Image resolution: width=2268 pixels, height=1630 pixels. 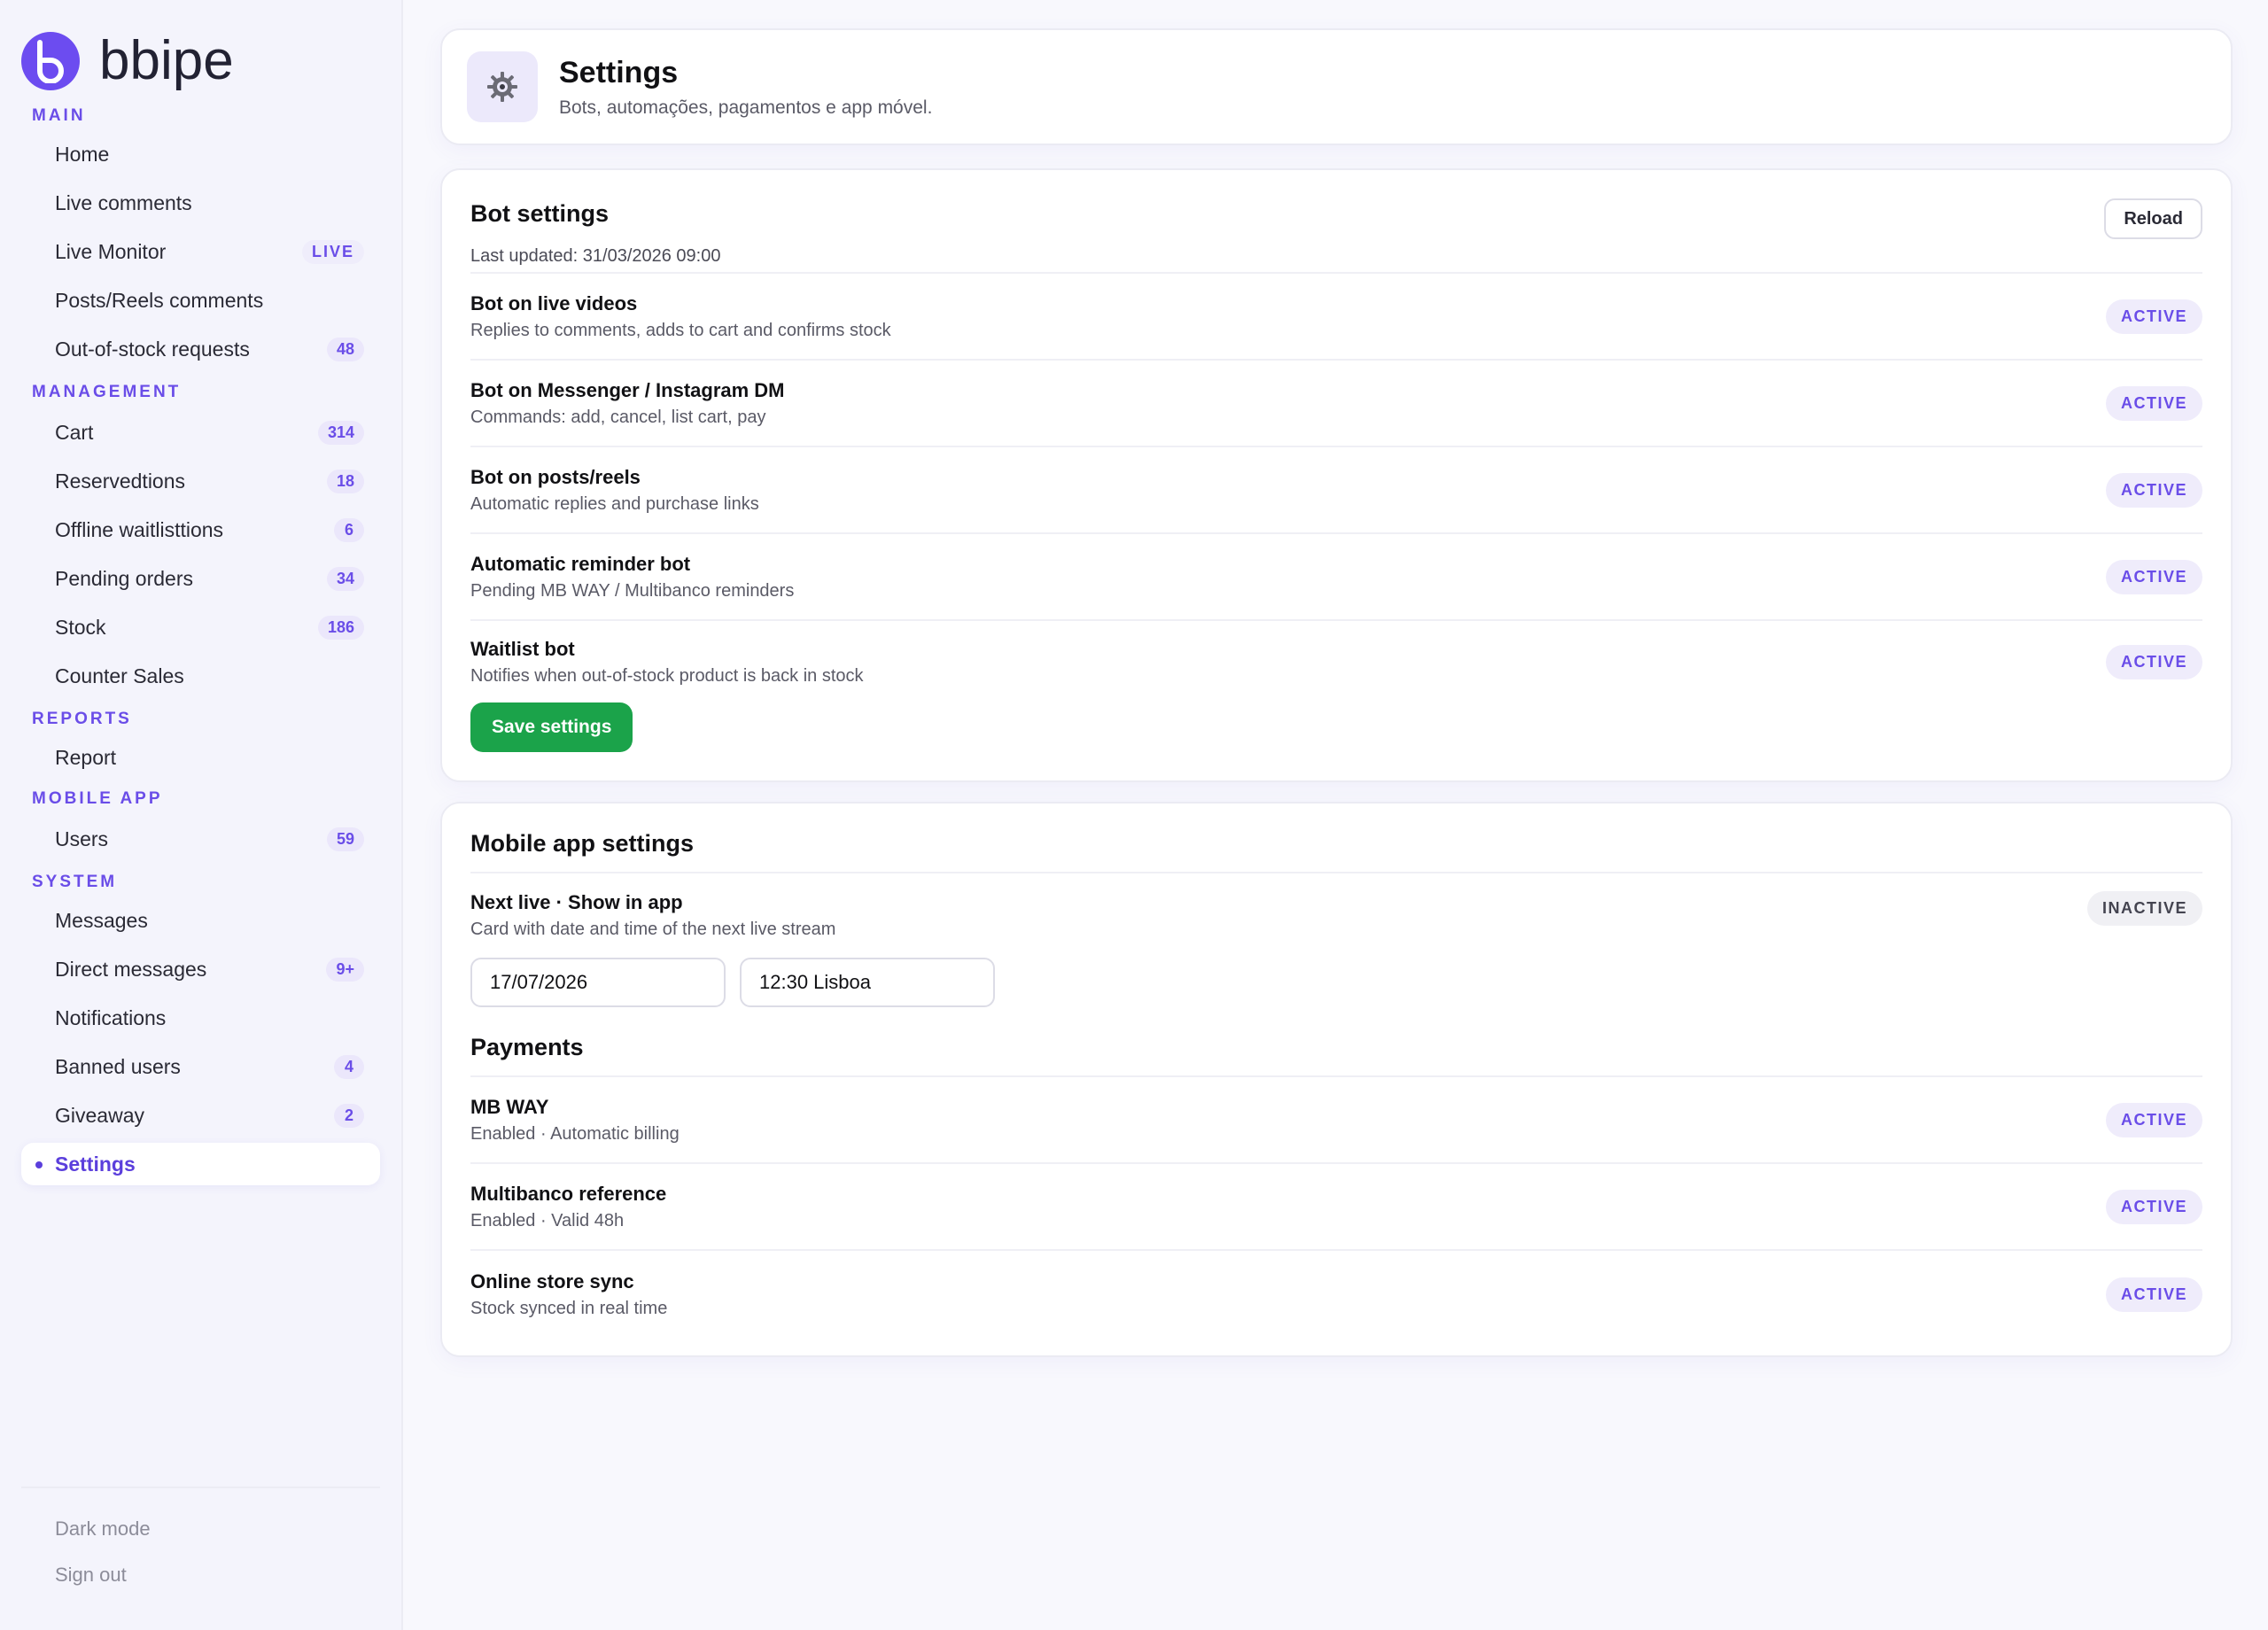 I want to click on nav-section-management: MANAGEMENT, so click(x=107, y=392).